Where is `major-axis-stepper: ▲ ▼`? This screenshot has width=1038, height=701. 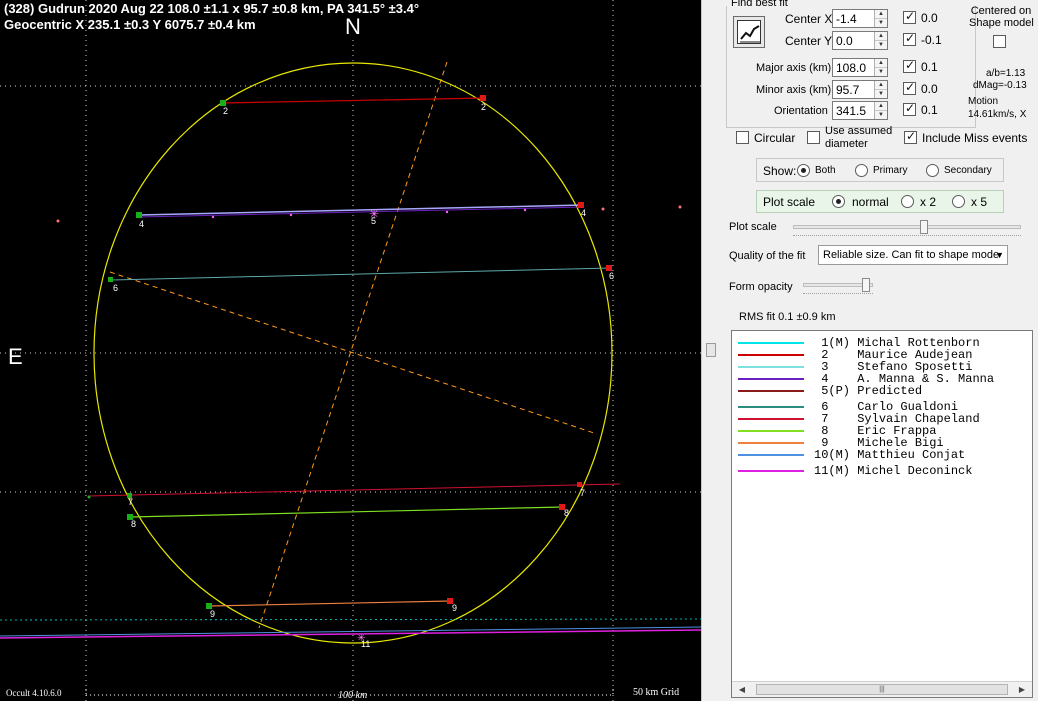
major-axis-stepper: ▲ ▼ is located at coordinates (880, 67).